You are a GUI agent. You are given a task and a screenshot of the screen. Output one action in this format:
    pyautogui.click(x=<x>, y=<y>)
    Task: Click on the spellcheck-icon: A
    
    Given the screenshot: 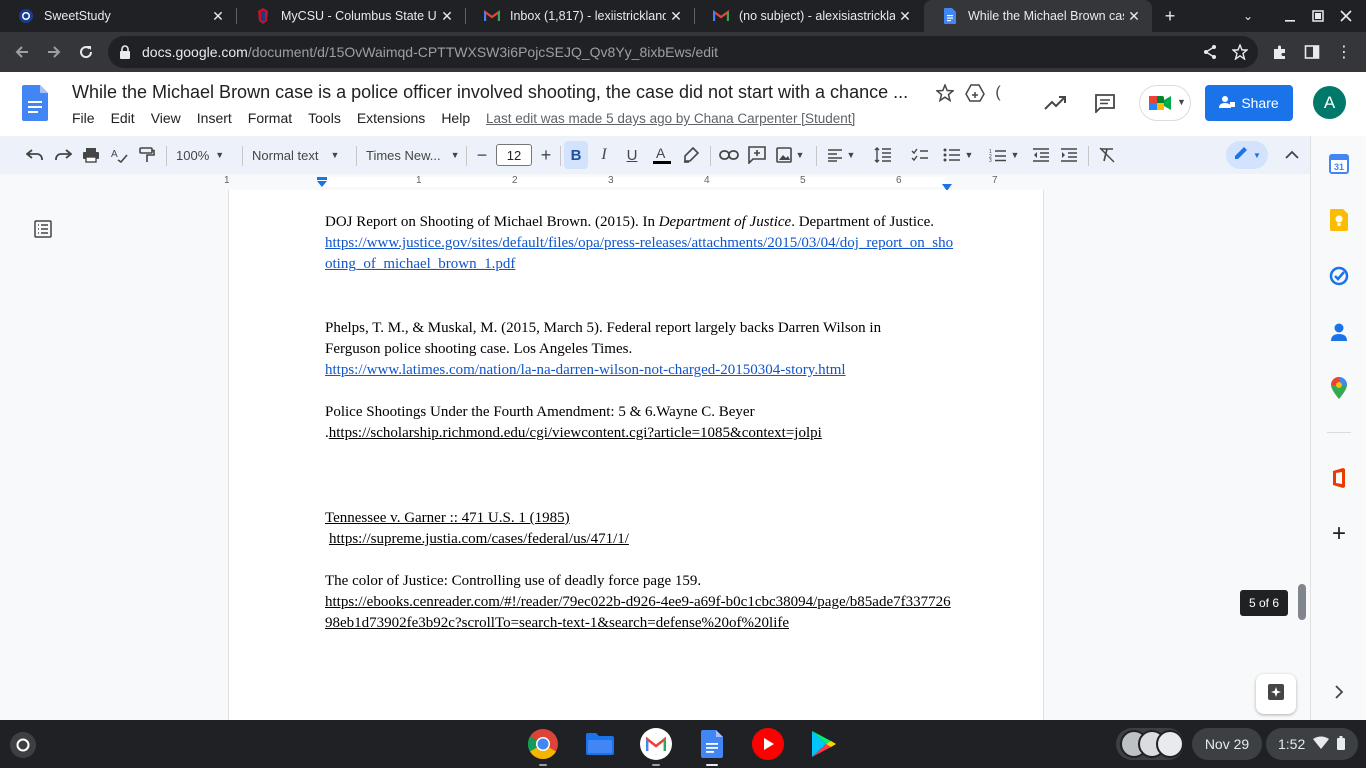 What is the action you would take?
    pyautogui.click(x=119, y=155)
    